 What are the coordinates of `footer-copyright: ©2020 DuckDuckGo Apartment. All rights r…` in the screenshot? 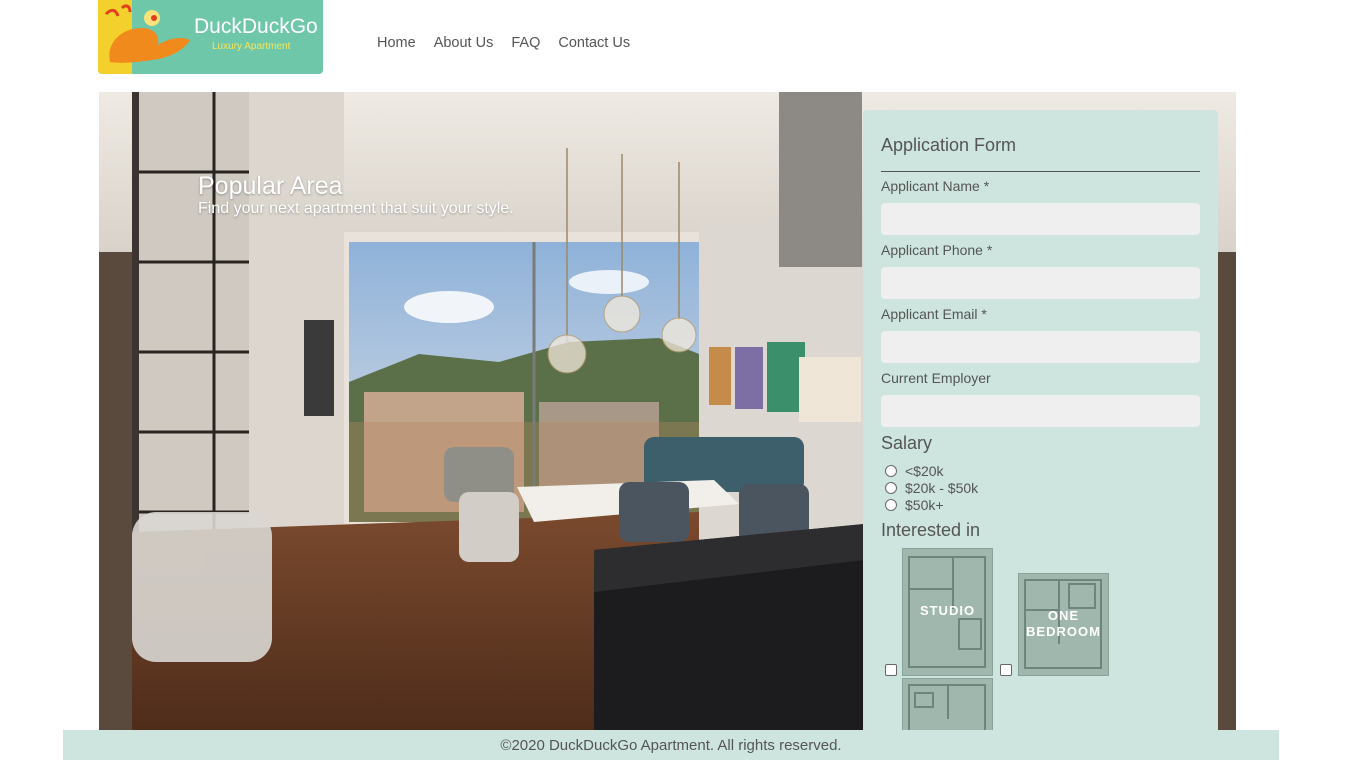 It's located at (671, 745).